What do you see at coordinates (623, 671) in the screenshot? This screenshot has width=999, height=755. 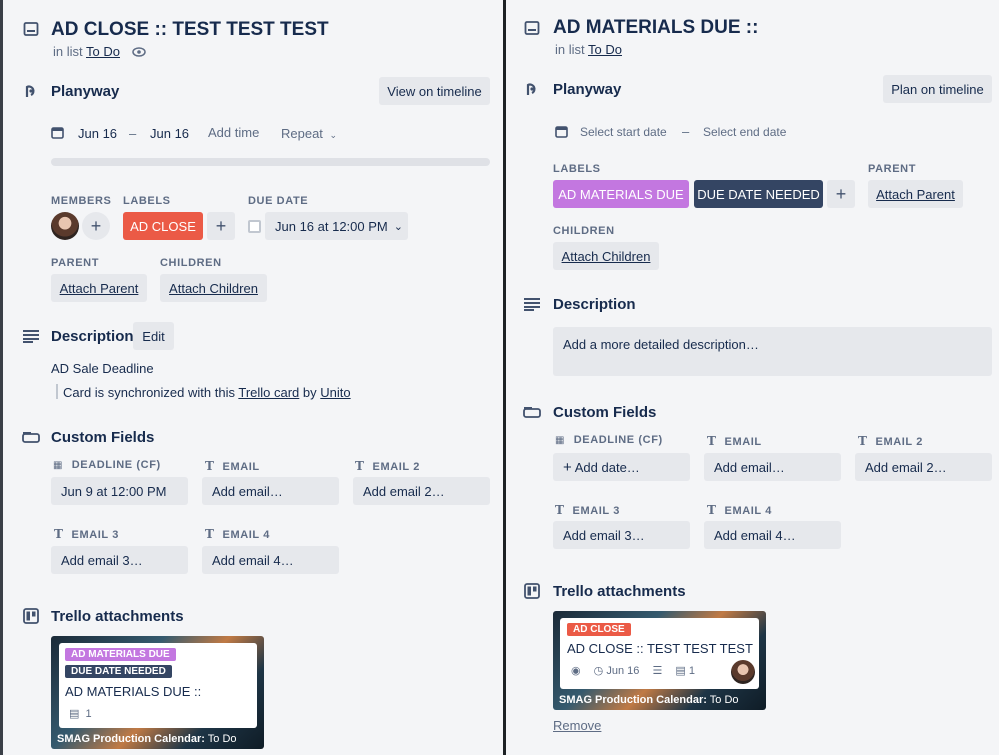 I see `mini-card-date: Jun 16` at bounding box center [623, 671].